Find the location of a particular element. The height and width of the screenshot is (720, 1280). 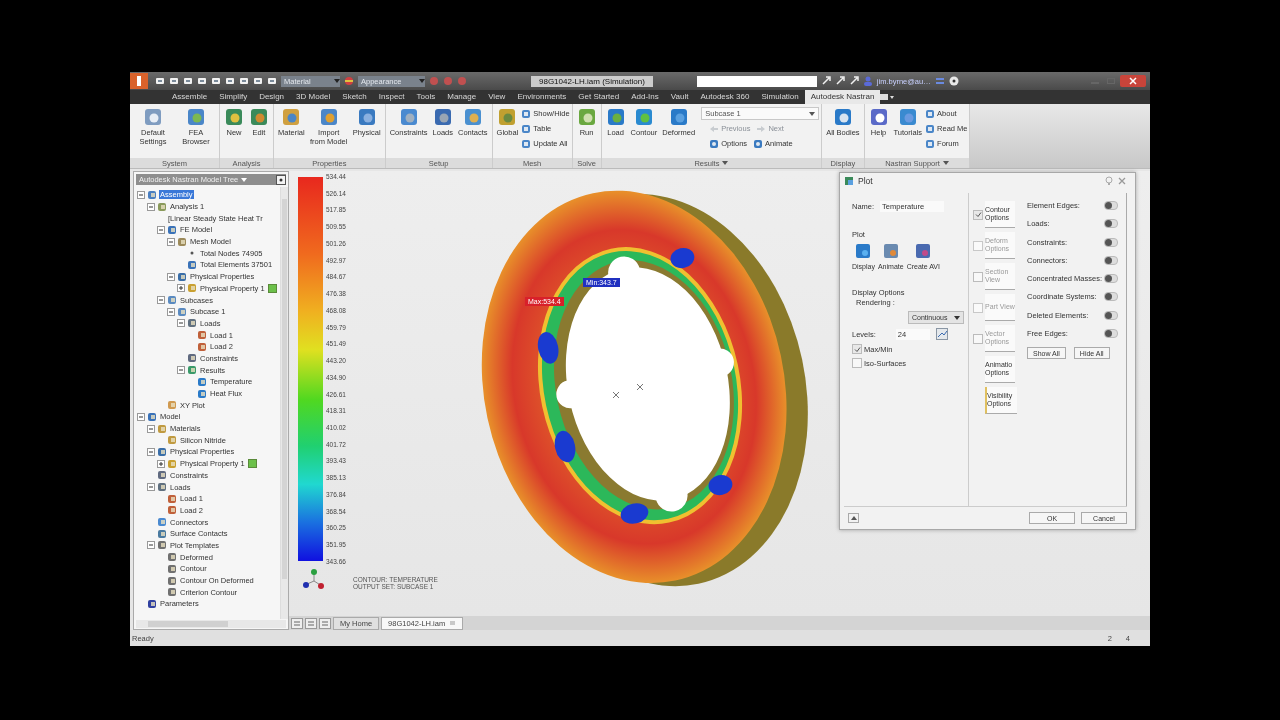

collapse-button is located at coordinates (853, 518).